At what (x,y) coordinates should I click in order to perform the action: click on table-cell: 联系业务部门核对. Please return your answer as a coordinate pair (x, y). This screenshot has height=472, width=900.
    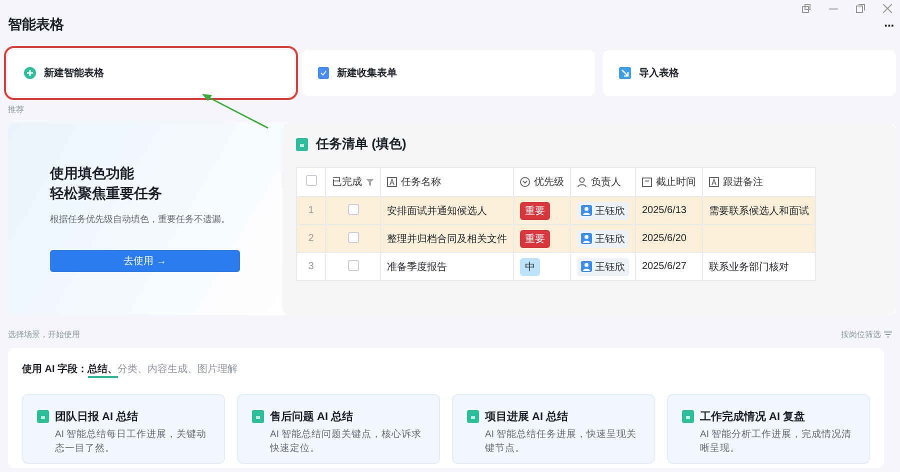
    Looking at the image, I should click on (749, 267).